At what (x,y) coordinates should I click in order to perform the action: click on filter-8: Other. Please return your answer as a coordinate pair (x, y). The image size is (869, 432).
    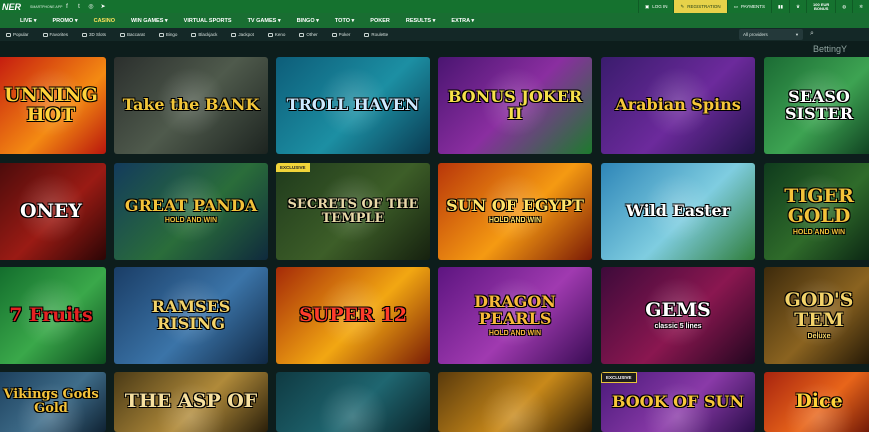
    Looking at the image, I should click on (308, 34).